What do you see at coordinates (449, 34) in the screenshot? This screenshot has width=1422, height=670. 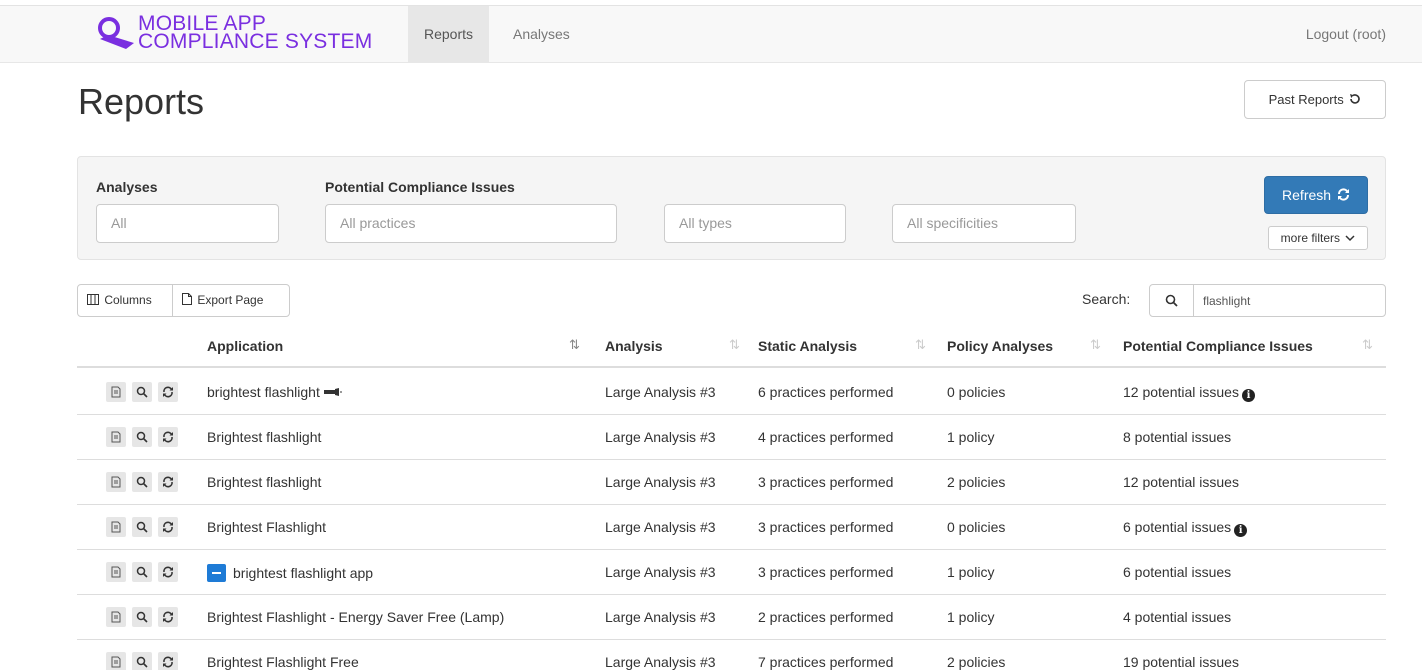 I see `nav-reports: Reports` at bounding box center [449, 34].